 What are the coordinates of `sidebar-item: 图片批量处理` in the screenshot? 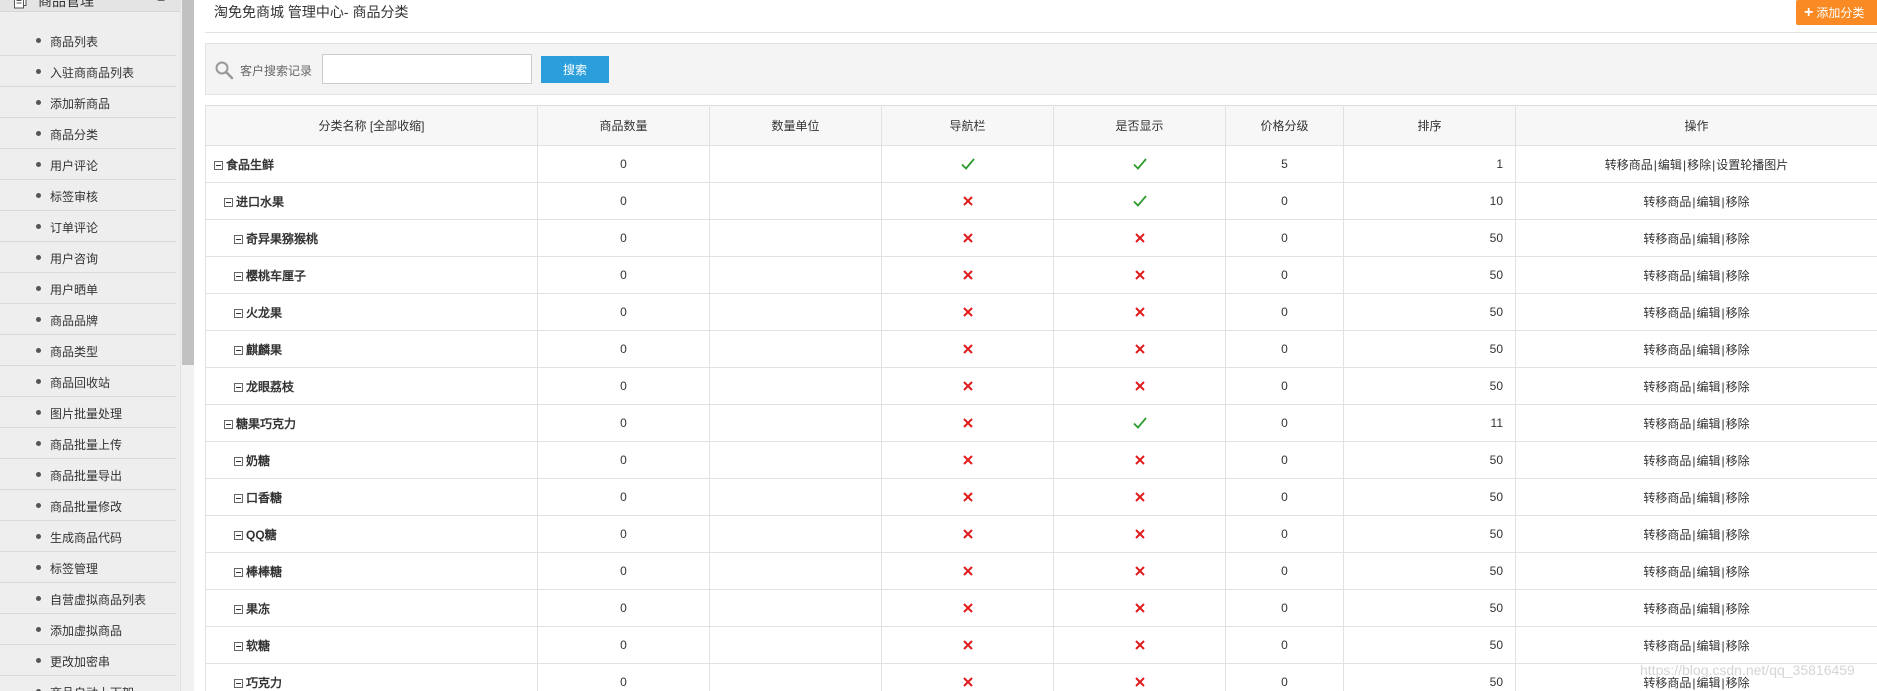 It's located at (88, 412).